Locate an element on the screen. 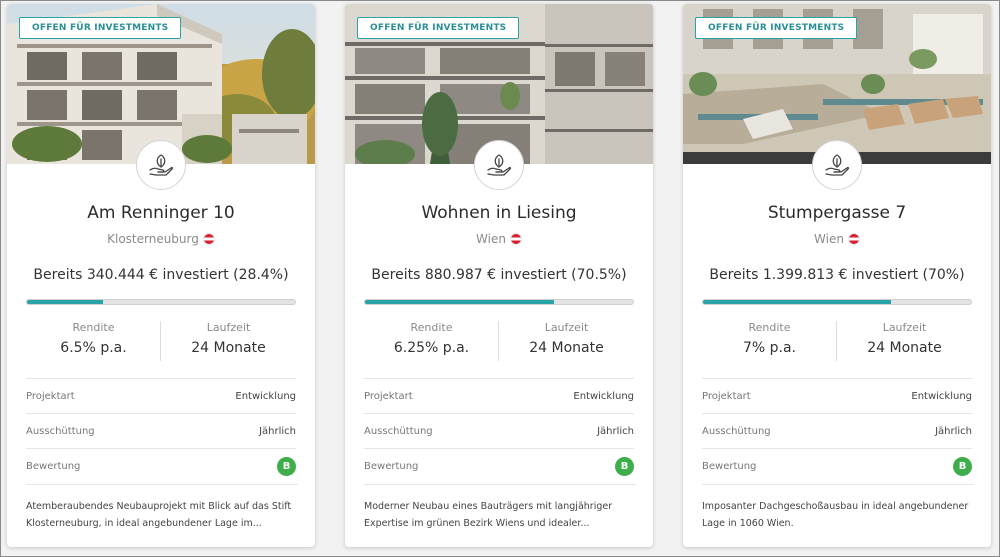  key-figures: Rendite 6.25% p.a. Laufzeit 24 Monate is located at coordinates (499, 341).